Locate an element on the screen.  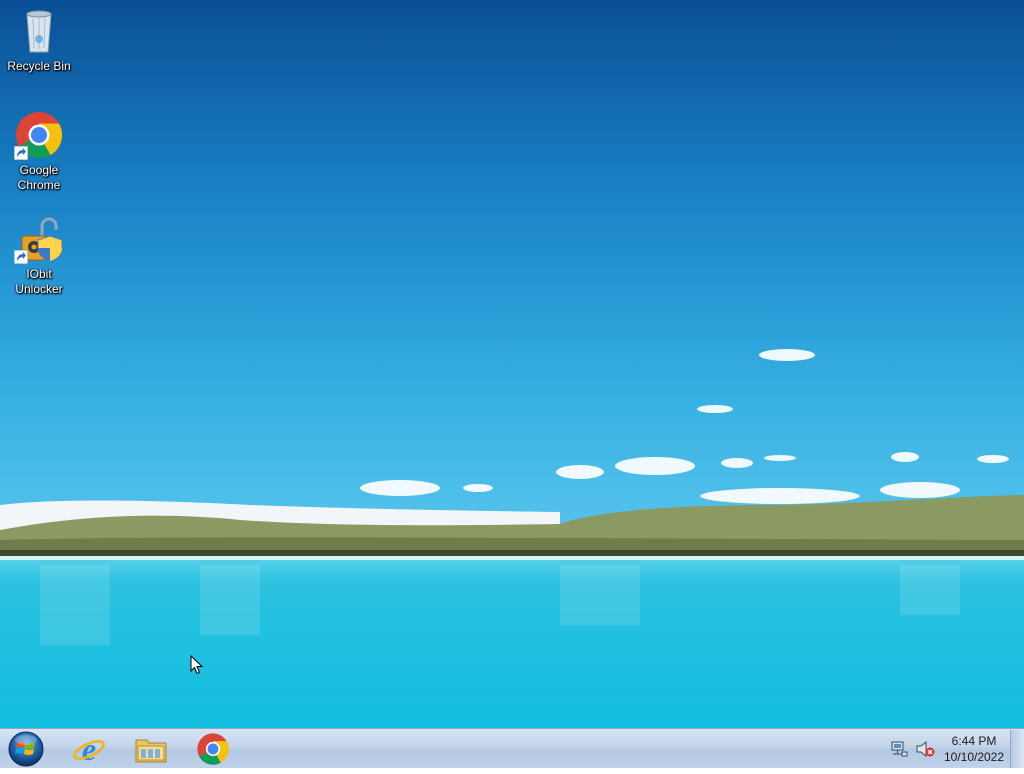
file-explorer-icon is located at coordinates (151, 751).